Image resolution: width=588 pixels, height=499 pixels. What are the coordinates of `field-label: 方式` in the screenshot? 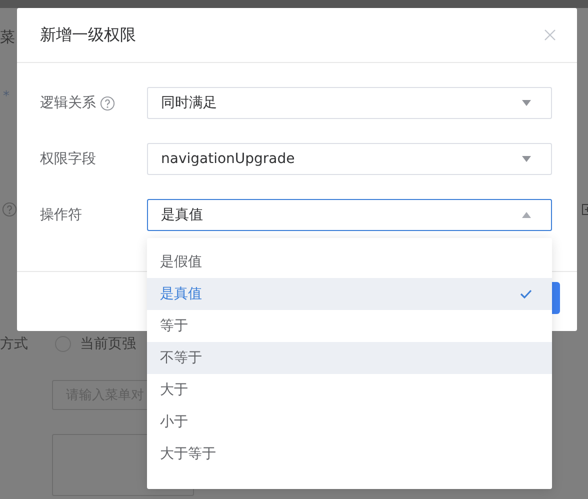 It's located at (14, 344).